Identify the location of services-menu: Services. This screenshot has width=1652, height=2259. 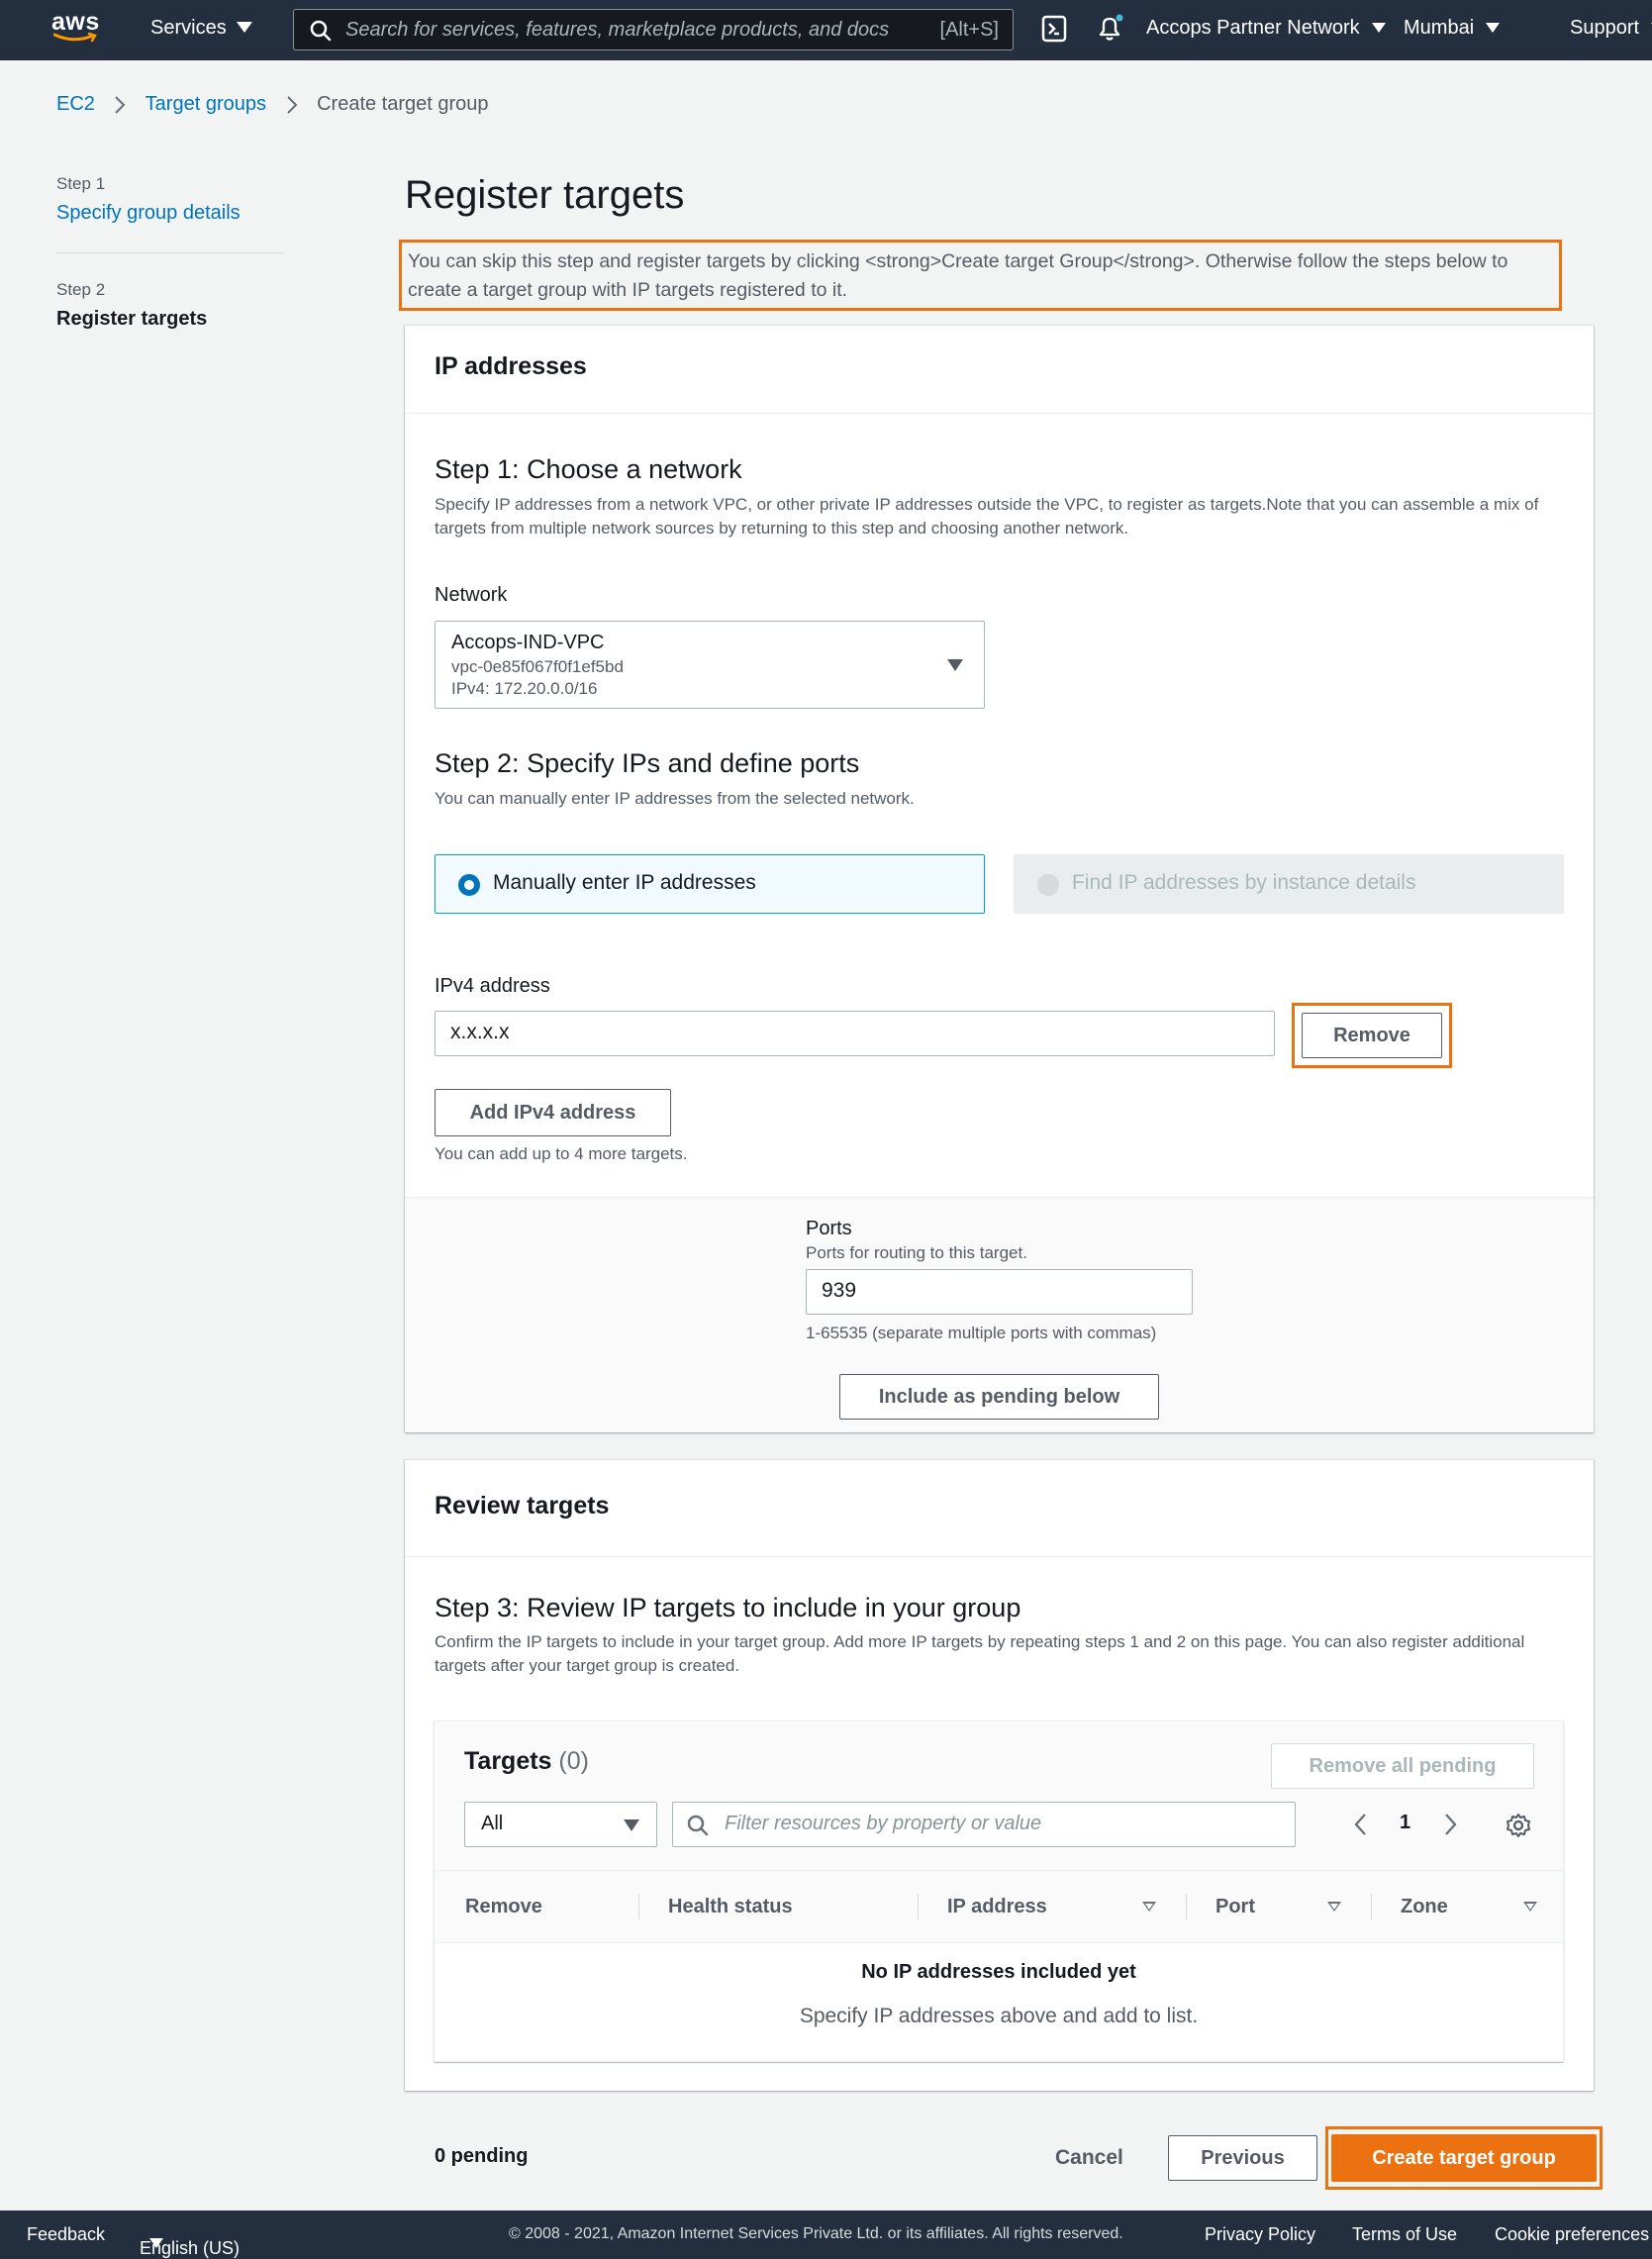
(201, 28).